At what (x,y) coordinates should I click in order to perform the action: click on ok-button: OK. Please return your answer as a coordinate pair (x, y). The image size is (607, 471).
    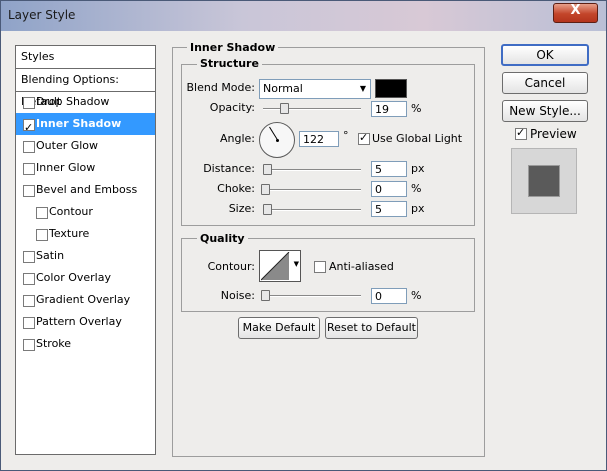
    Looking at the image, I should click on (545, 55).